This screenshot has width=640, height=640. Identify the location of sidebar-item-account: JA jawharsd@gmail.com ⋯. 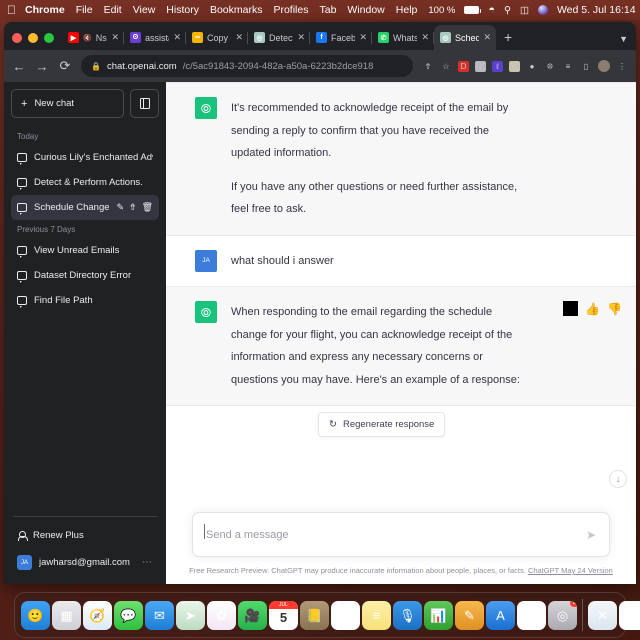
(85, 562).